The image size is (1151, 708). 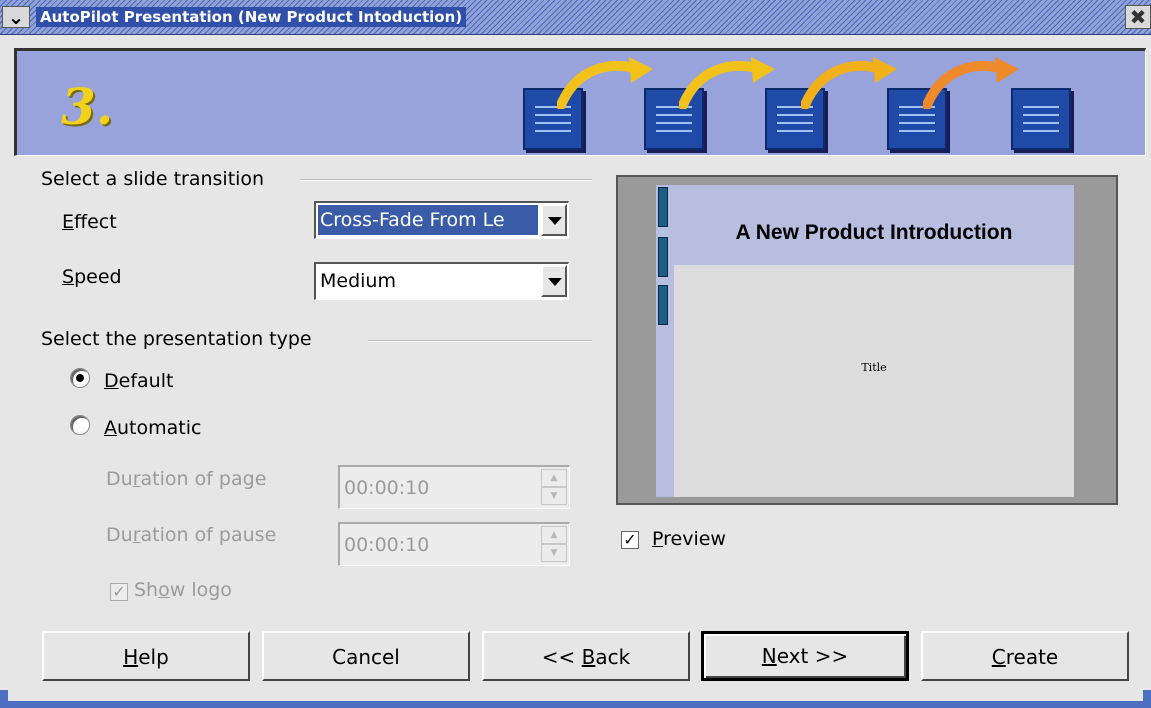 I want to click on preview-checkbox-label: Preview, so click(x=689, y=539).